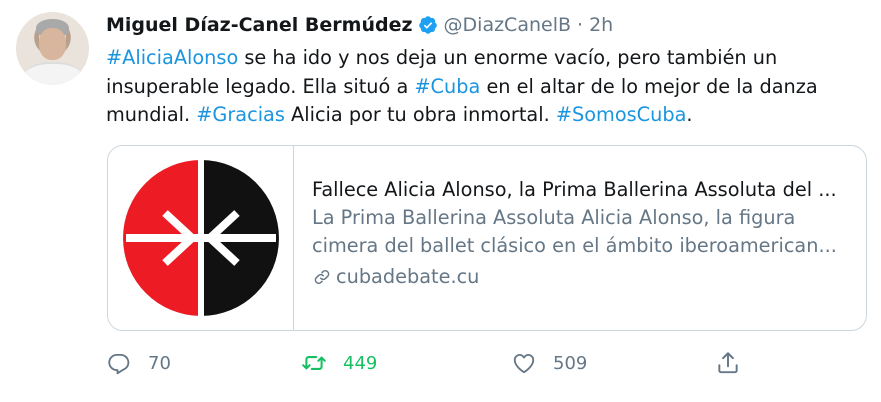  What do you see at coordinates (447, 86) in the screenshot?
I see `hashtag-link: #Cuba` at bounding box center [447, 86].